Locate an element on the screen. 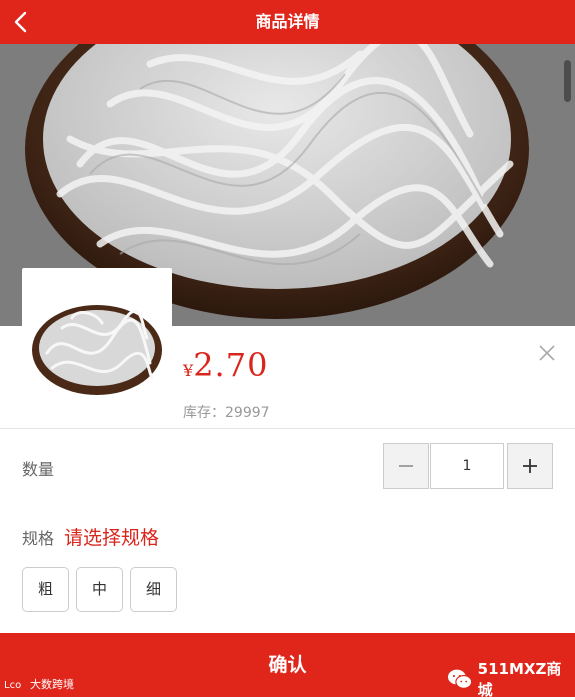  minus-icon is located at coordinates (406, 466).